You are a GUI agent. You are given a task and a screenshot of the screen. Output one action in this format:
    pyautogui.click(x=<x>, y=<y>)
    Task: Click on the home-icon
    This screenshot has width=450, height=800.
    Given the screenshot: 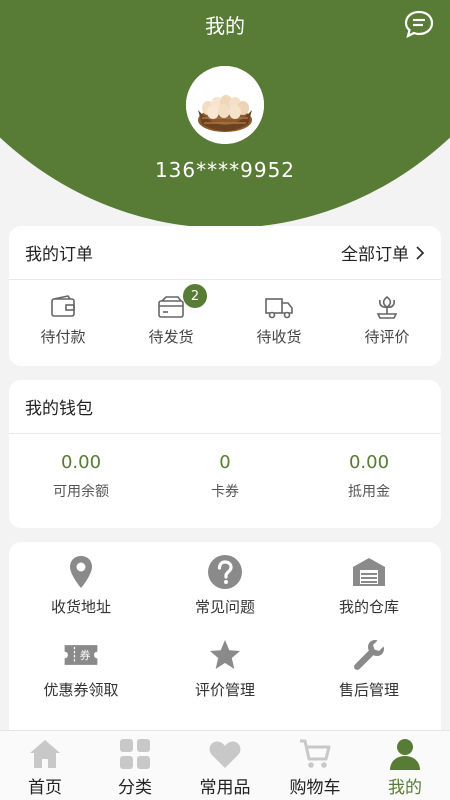 What is the action you would take?
    pyautogui.click(x=45, y=754)
    